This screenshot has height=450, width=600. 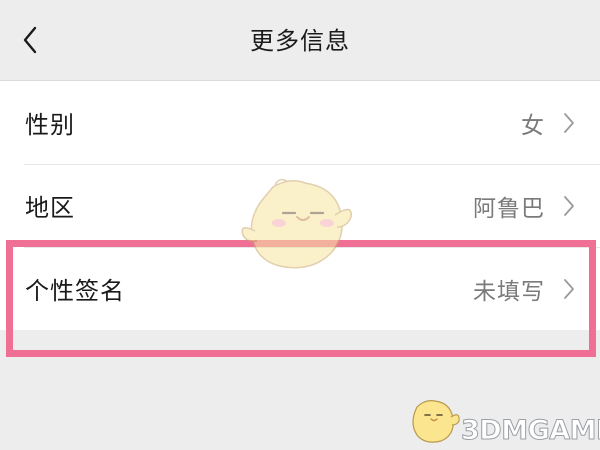 What do you see at coordinates (50, 125) in the screenshot?
I see `row-label: 性别` at bounding box center [50, 125].